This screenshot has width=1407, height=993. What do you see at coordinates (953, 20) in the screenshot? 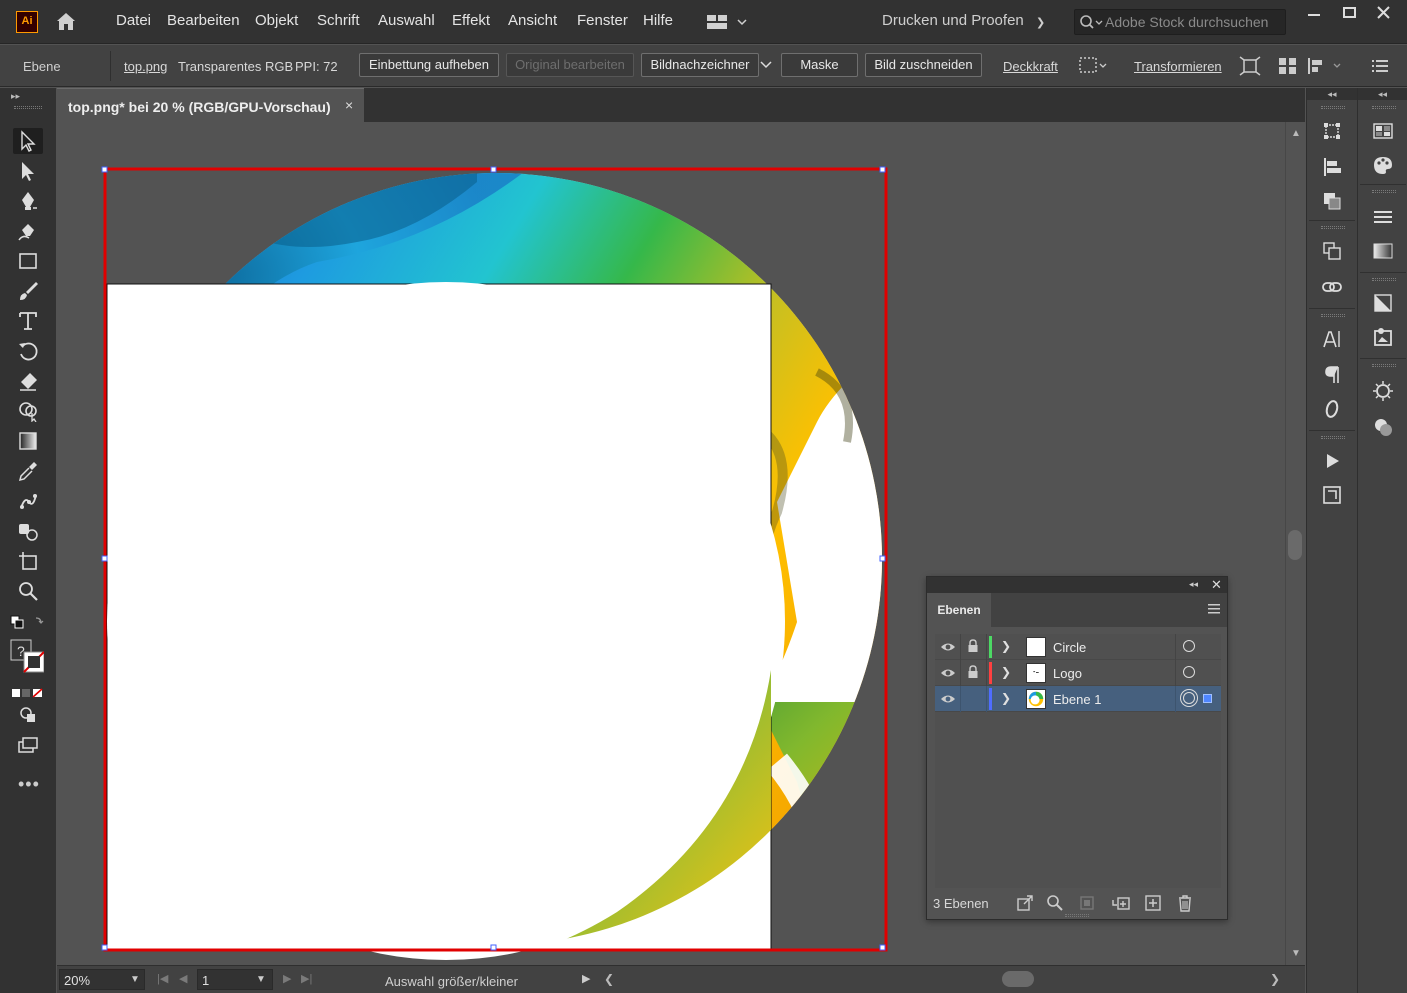
I see `workspace-switcher: Drucken und Proofen` at bounding box center [953, 20].